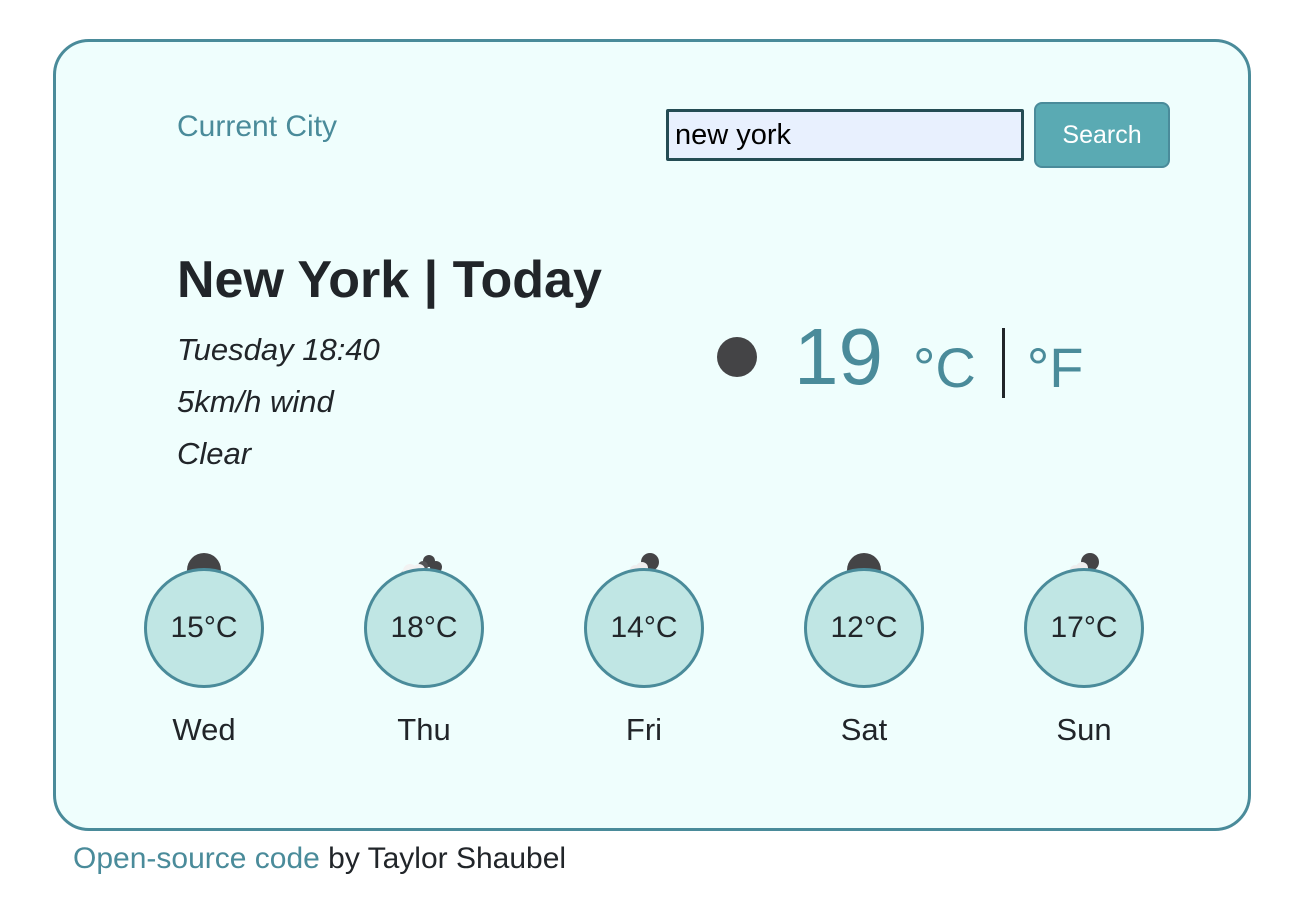 The width and height of the screenshot is (1312, 918). I want to click on clear-night-icon, so click(737, 357).